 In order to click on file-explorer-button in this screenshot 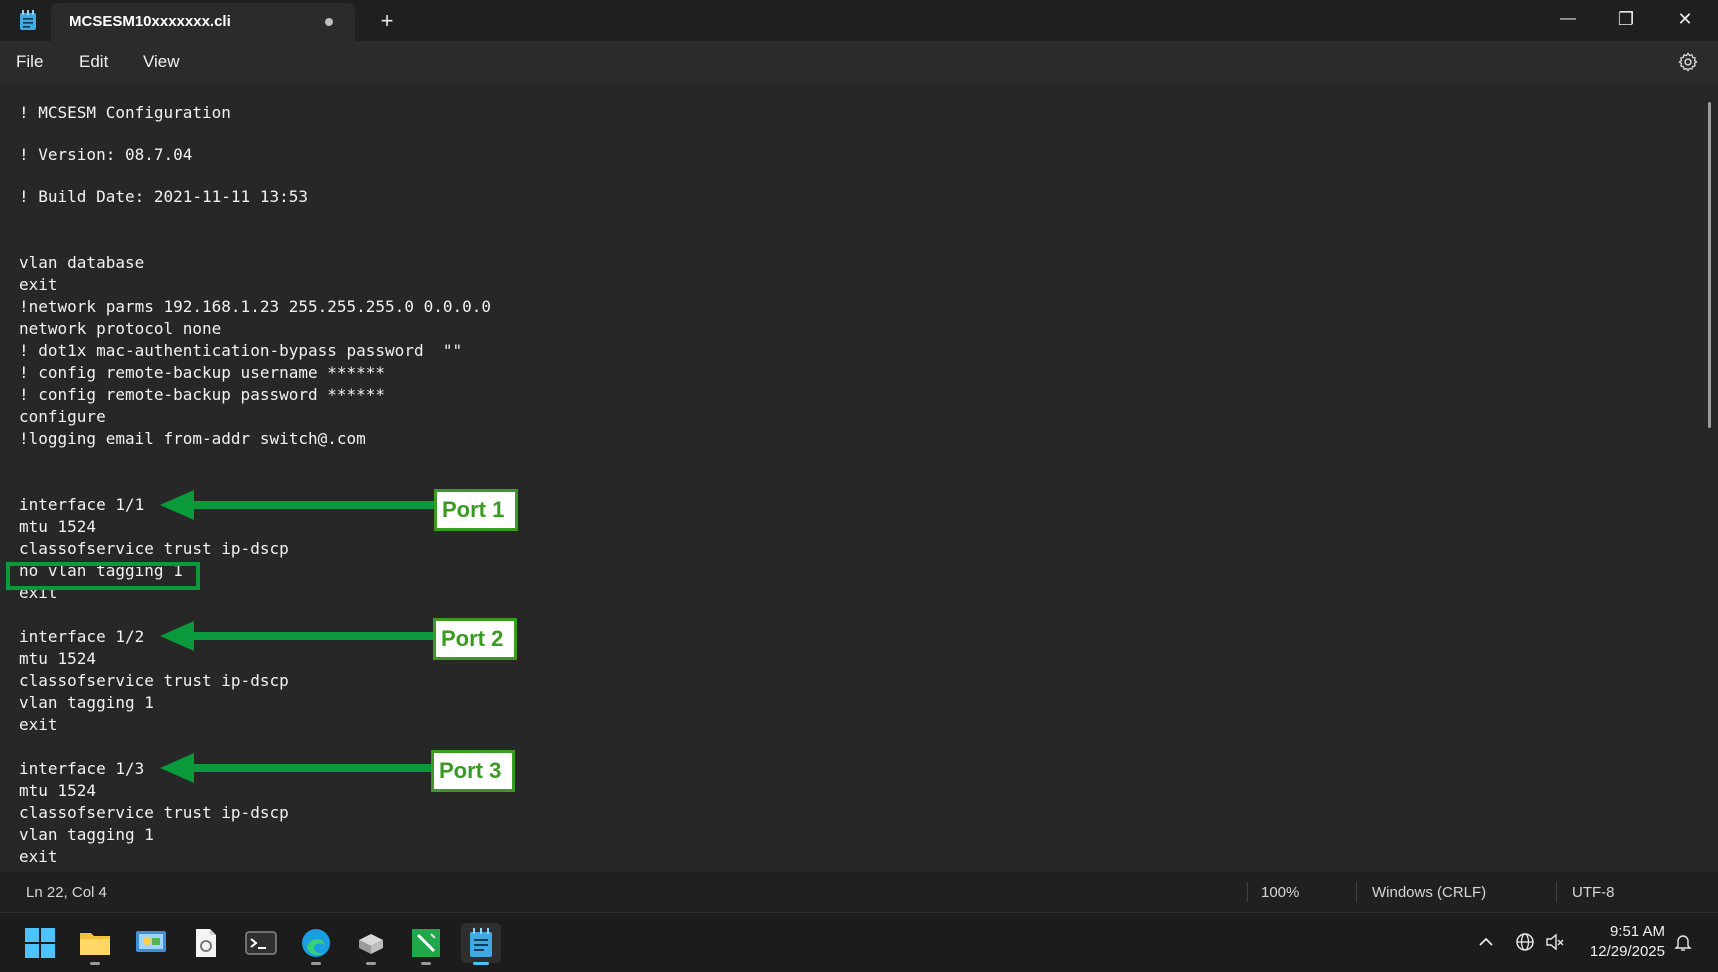, I will do `click(95, 944)`.